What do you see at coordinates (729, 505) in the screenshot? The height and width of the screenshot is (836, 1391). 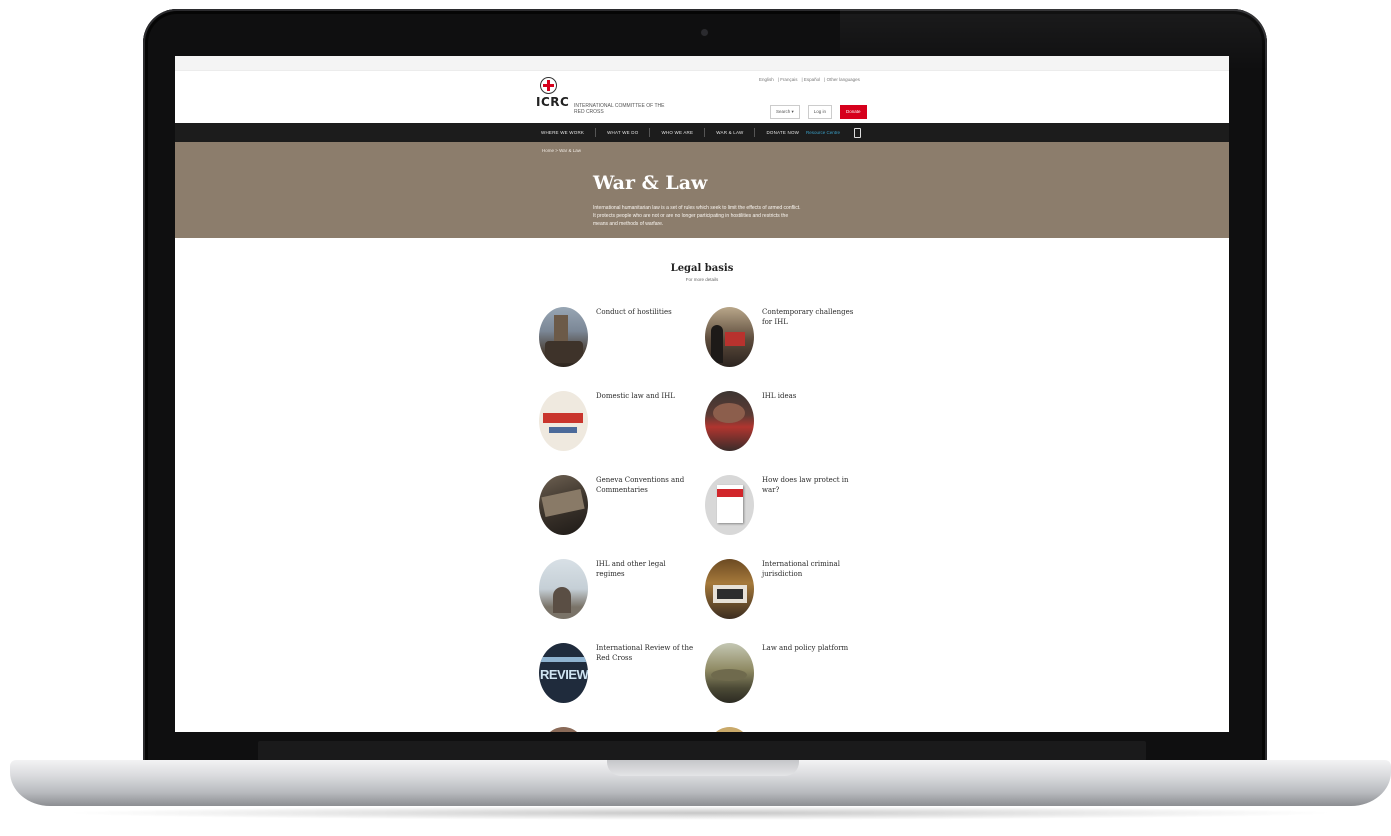 I see `book-card-thumbnail` at bounding box center [729, 505].